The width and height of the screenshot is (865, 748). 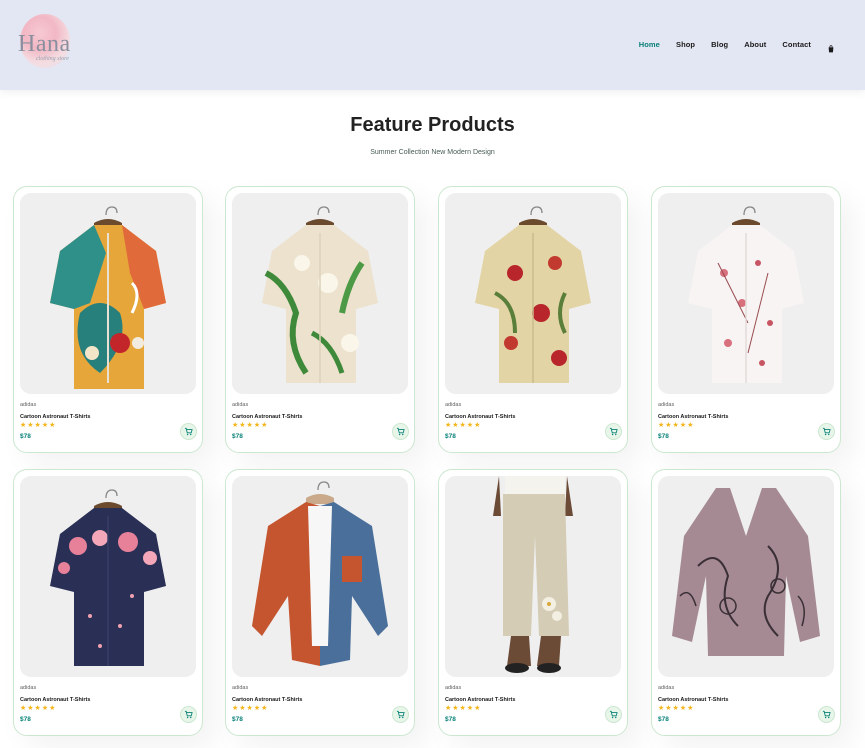 I want to click on logo-subtext: clothing store, so click(x=52, y=59).